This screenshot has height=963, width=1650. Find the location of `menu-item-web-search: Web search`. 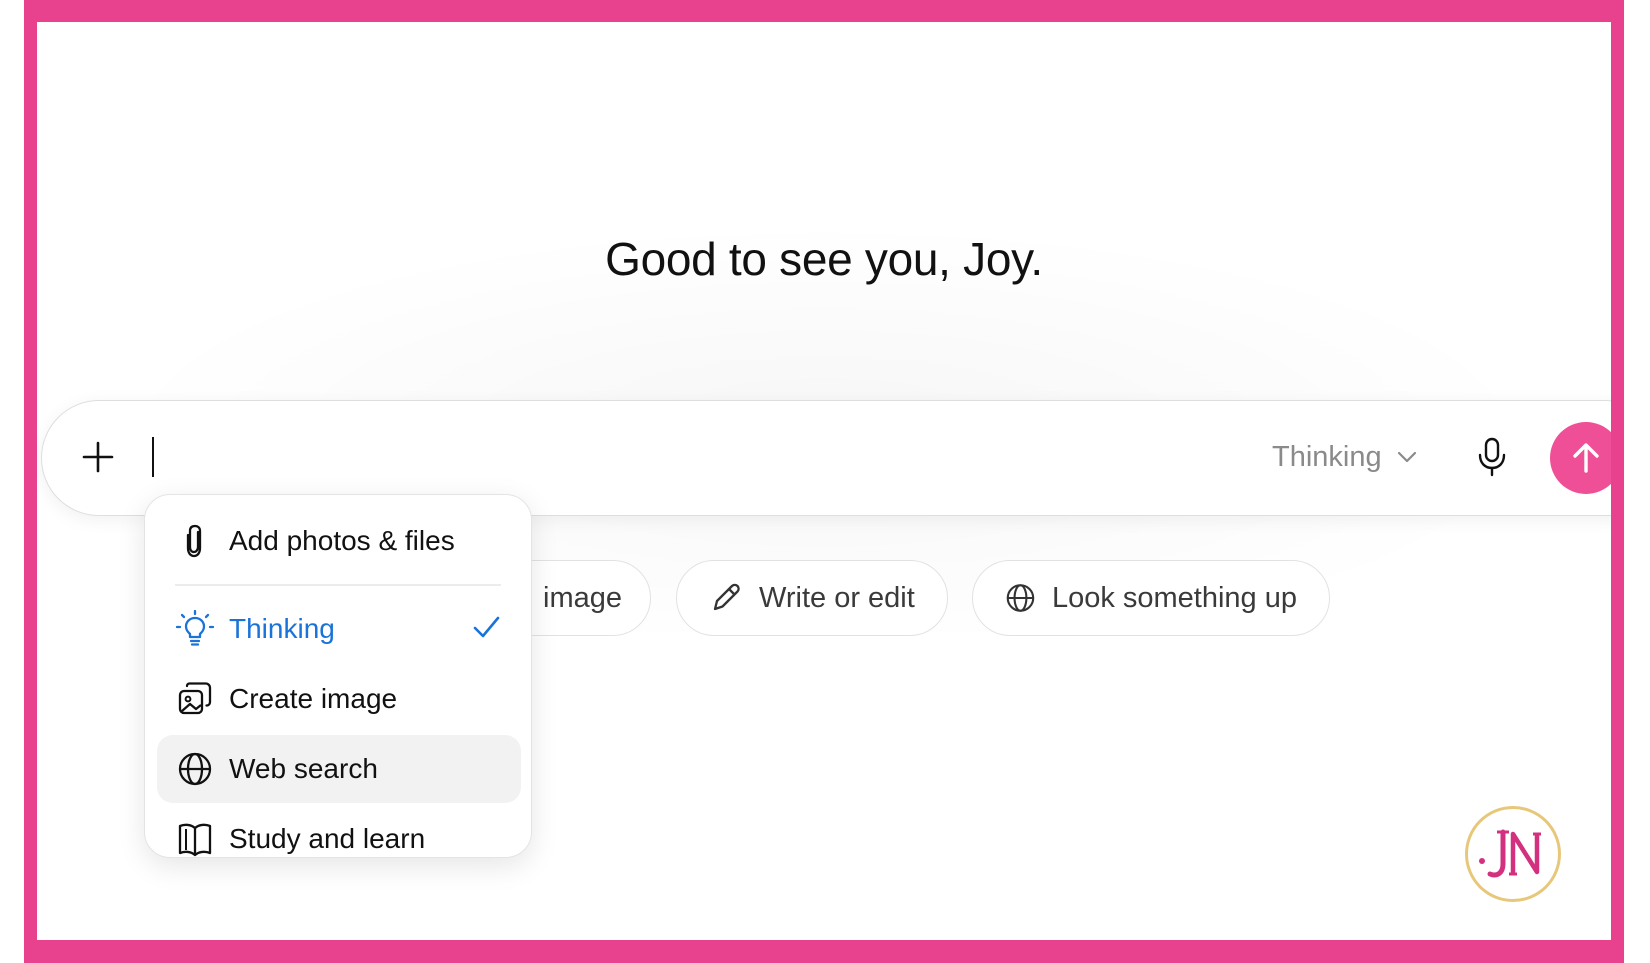

menu-item-web-search: Web search is located at coordinates (339, 769).